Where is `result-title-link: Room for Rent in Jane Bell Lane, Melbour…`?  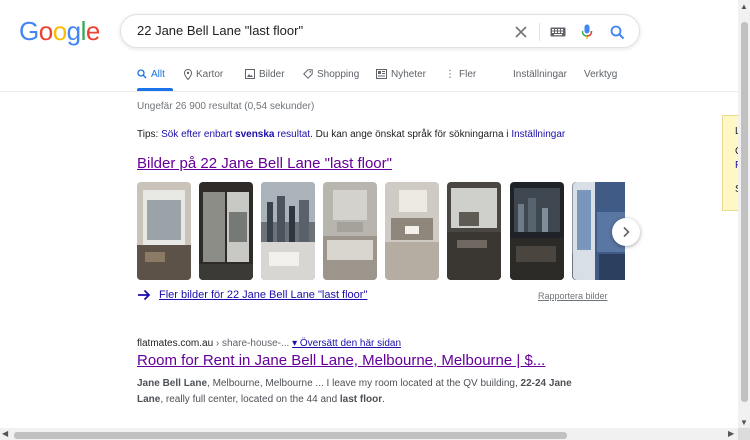 result-title-link: Room for Rent in Jane Bell Lane, Melbour… is located at coordinates (341, 360).